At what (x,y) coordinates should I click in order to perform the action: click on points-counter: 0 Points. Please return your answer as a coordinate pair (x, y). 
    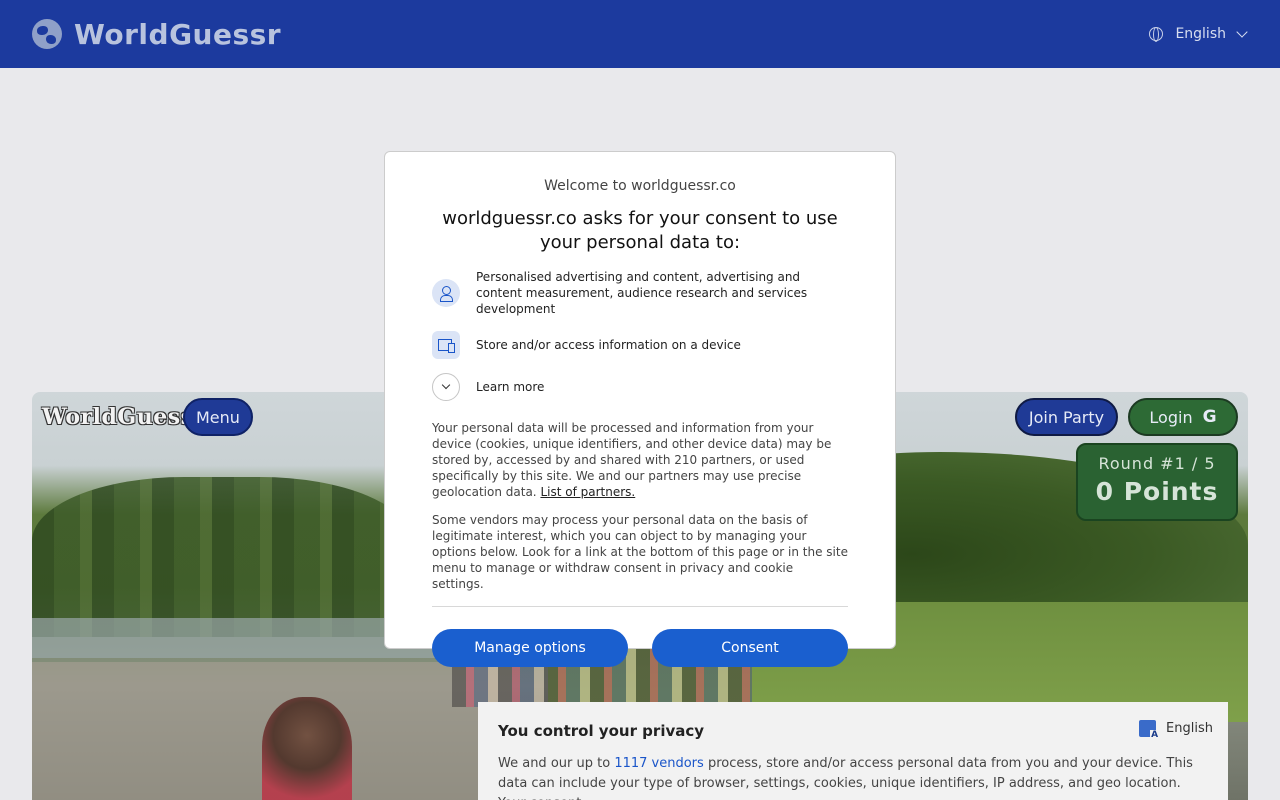
    Looking at the image, I should click on (1157, 491).